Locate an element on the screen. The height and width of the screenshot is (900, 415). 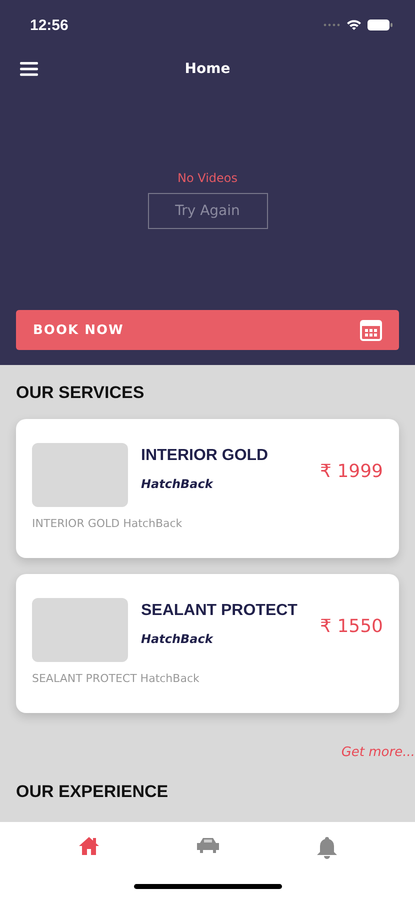
car-icon is located at coordinates (207, 845).